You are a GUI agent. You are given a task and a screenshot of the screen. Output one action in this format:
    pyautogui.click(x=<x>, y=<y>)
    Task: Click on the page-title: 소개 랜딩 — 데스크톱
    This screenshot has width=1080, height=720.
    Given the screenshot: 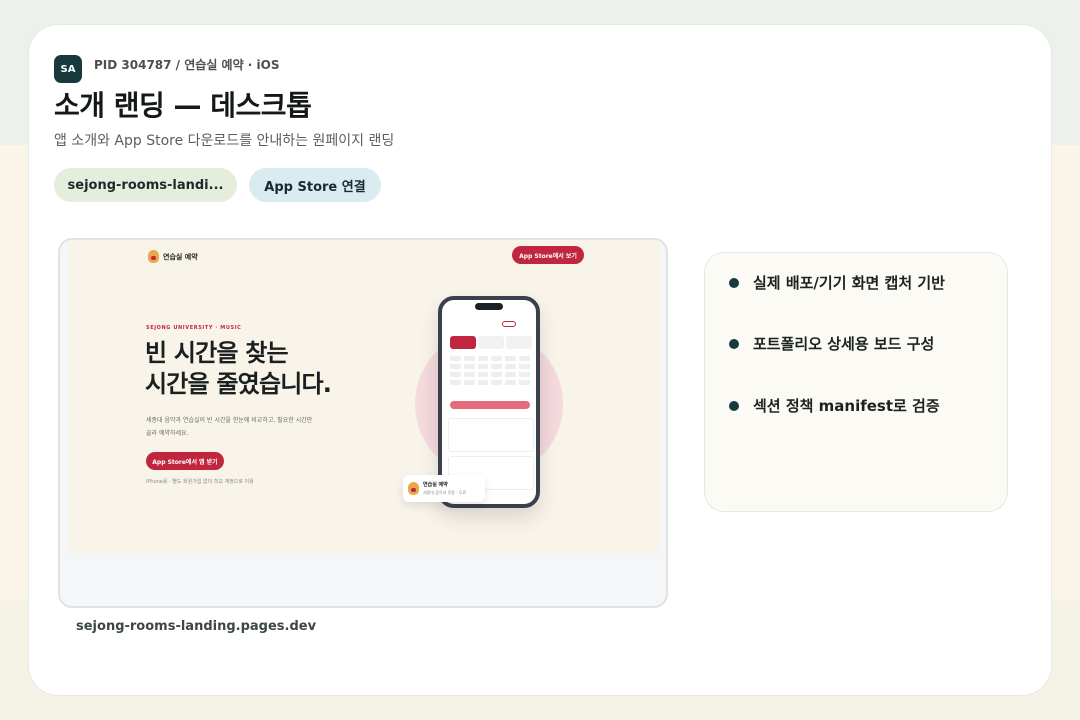 What is the action you would take?
    pyautogui.click(x=183, y=105)
    